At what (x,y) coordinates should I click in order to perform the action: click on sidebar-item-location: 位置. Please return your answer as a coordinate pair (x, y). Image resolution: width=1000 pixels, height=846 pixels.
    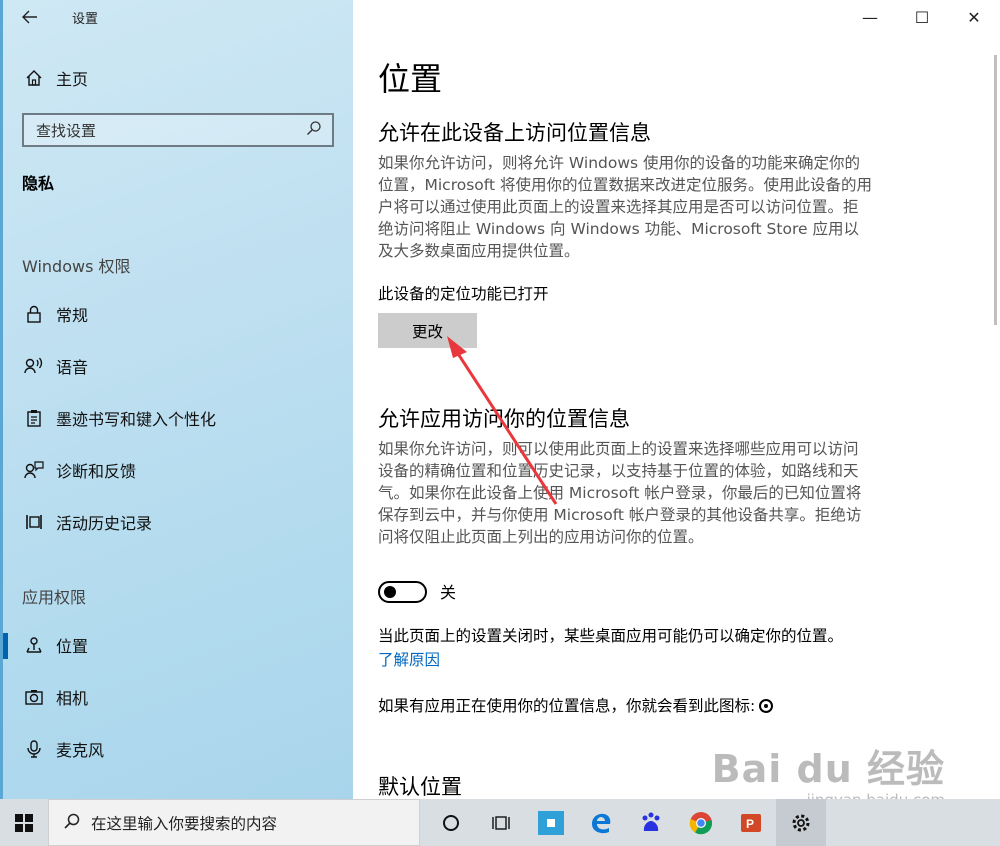
    Looking at the image, I should click on (176, 645).